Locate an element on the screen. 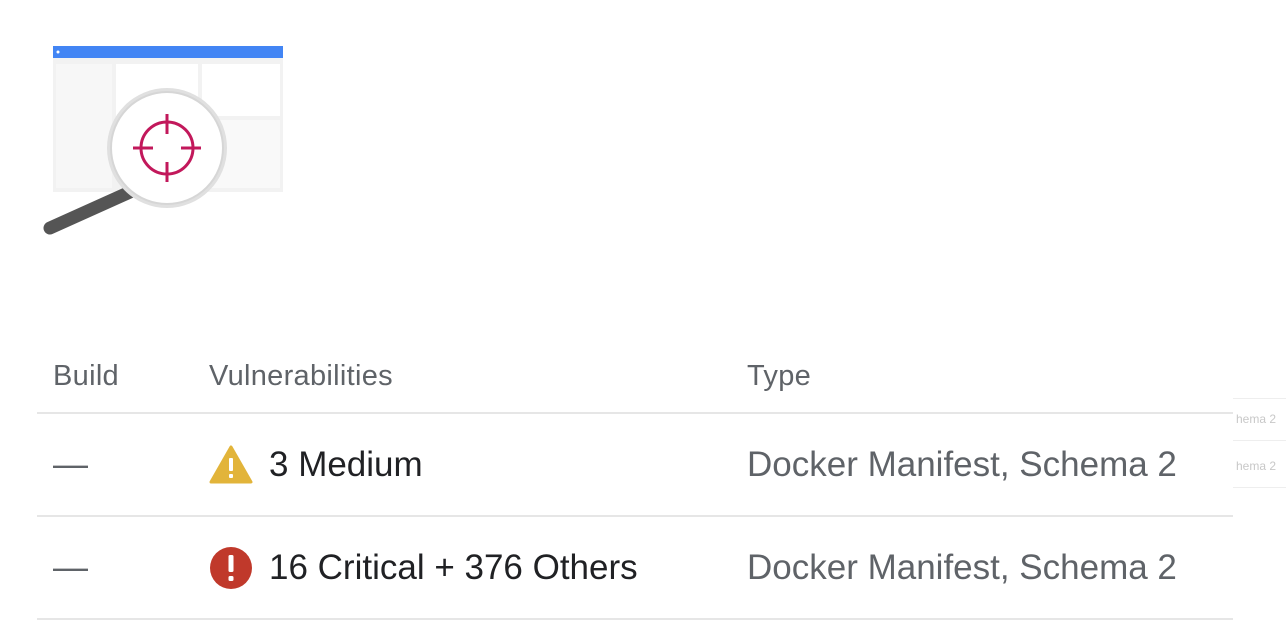 This screenshot has height=642, width=1286. vulnerabilities-cell: 3 Medium is located at coordinates (478, 465).